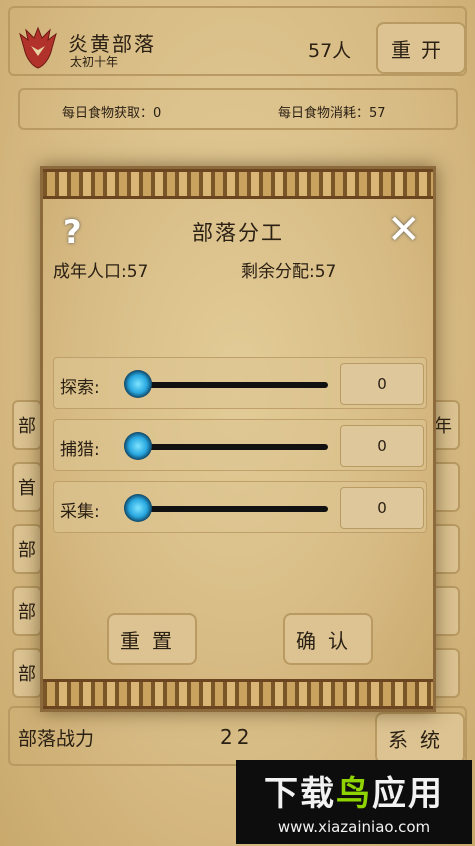 Image resolution: width=475 pixels, height=846 pixels. What do you see at coordinates (27, 673) in the screenshot?
I see `side-button-left-5: 部` at bounding box center [27, 673].